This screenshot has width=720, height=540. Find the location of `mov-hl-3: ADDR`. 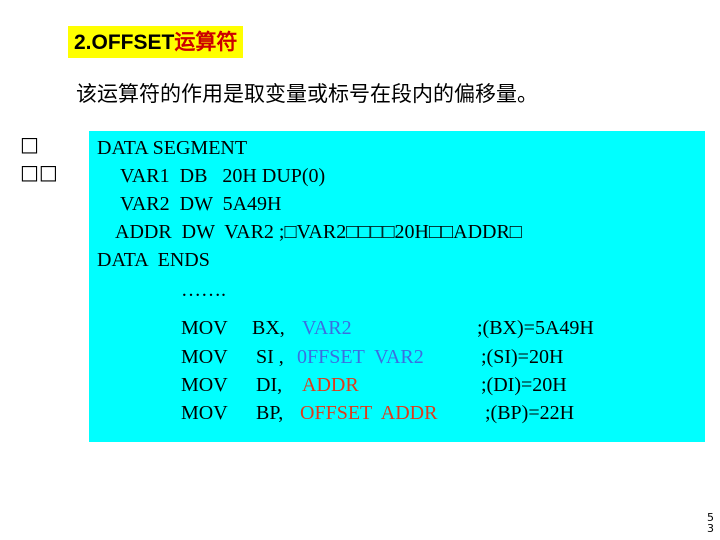

mov-hl-3: ADDR is located at coordinates (330, 385).